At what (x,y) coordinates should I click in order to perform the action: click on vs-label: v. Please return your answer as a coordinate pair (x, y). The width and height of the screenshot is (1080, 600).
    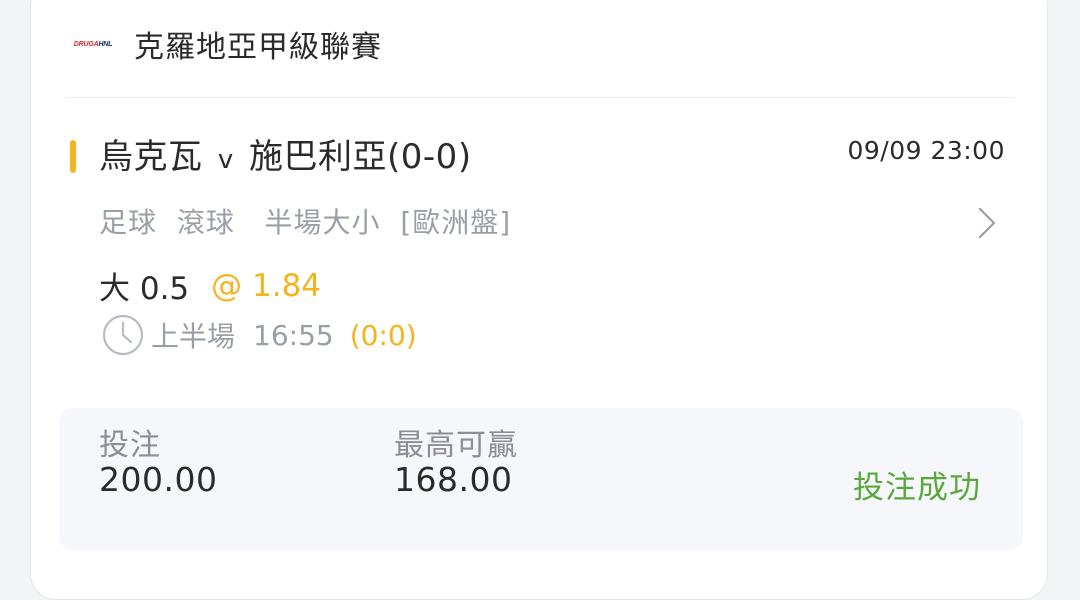
    Looking at the image, I should click on (225, 160).